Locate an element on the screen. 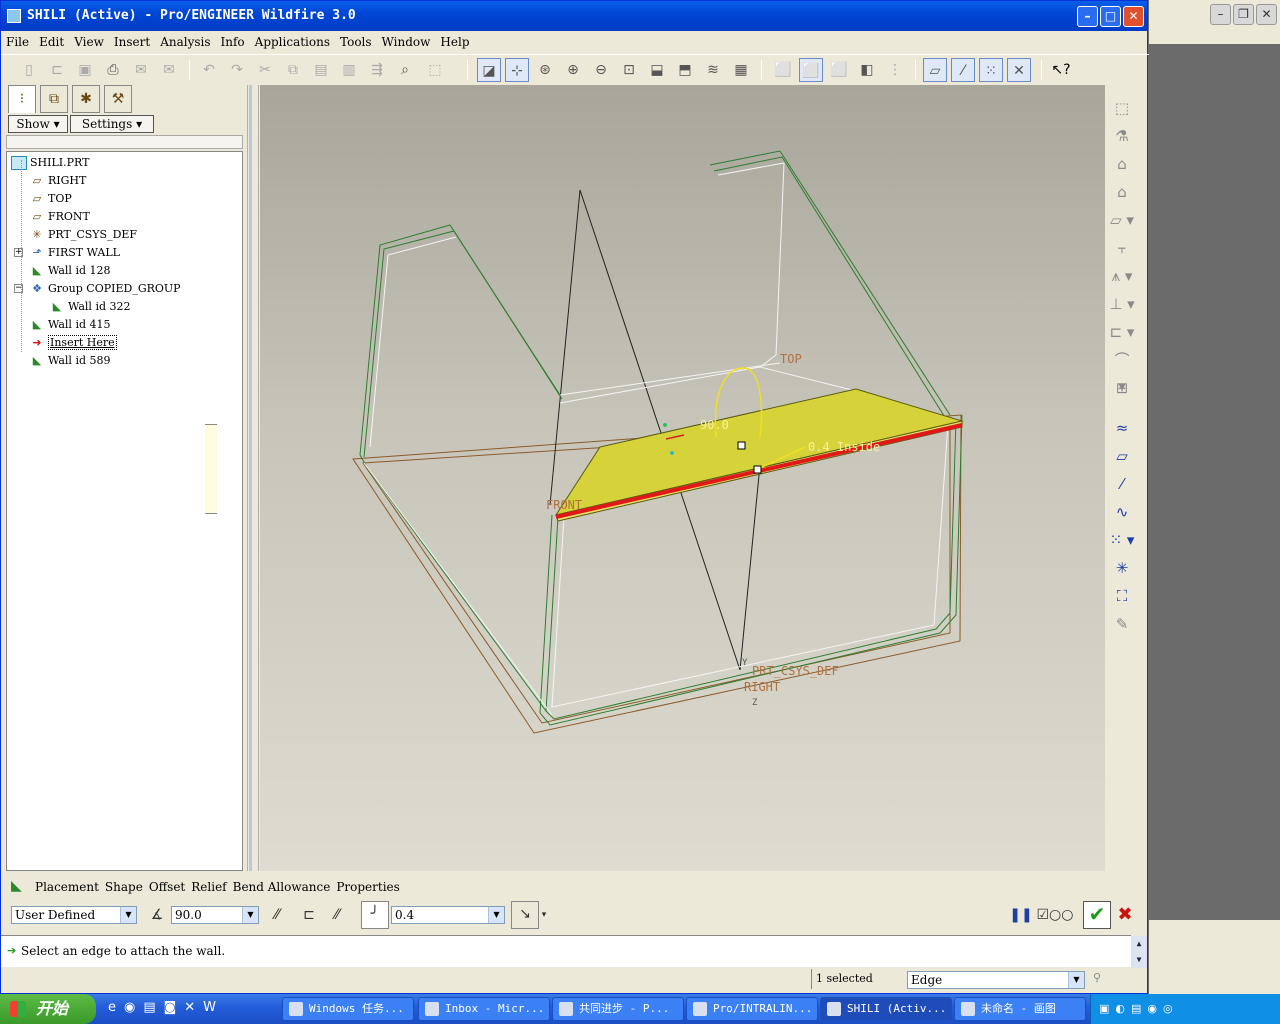  pause-icon: ❚❚ is located at coordinates (1021, 915).